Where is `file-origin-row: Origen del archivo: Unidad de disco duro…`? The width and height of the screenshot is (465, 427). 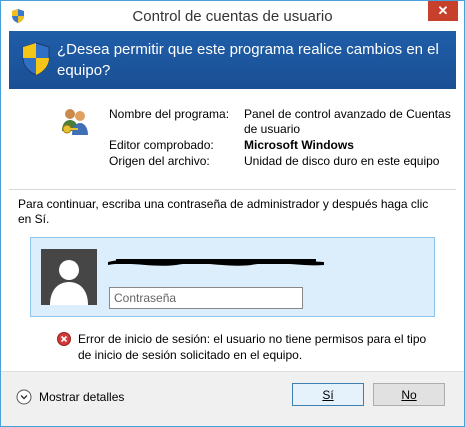
file-origin-row: Origen del archivo: Unidad de disco duro… is located at coordinates (279, 161).